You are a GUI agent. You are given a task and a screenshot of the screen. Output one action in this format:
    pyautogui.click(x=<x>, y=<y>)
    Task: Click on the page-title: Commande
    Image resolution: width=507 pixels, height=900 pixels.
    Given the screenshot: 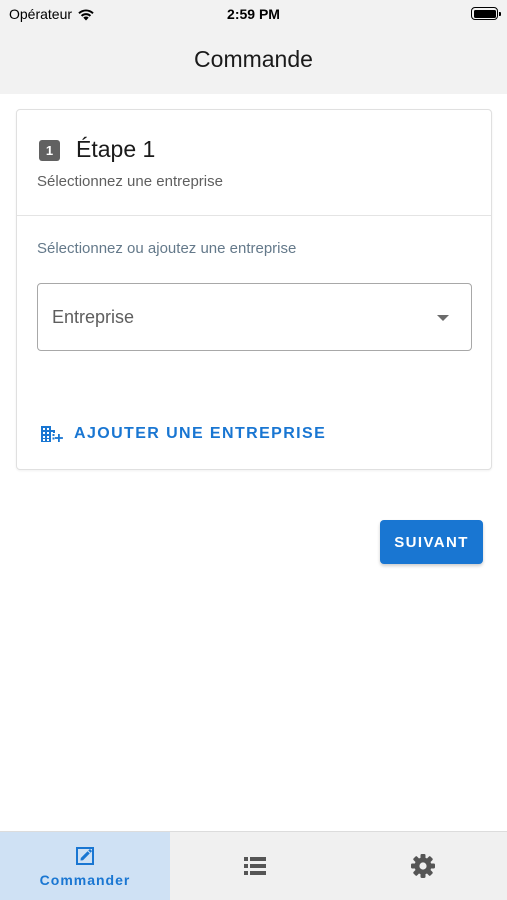 What is the action you would take?
    pyautogui.click(x=253, y=59)
    